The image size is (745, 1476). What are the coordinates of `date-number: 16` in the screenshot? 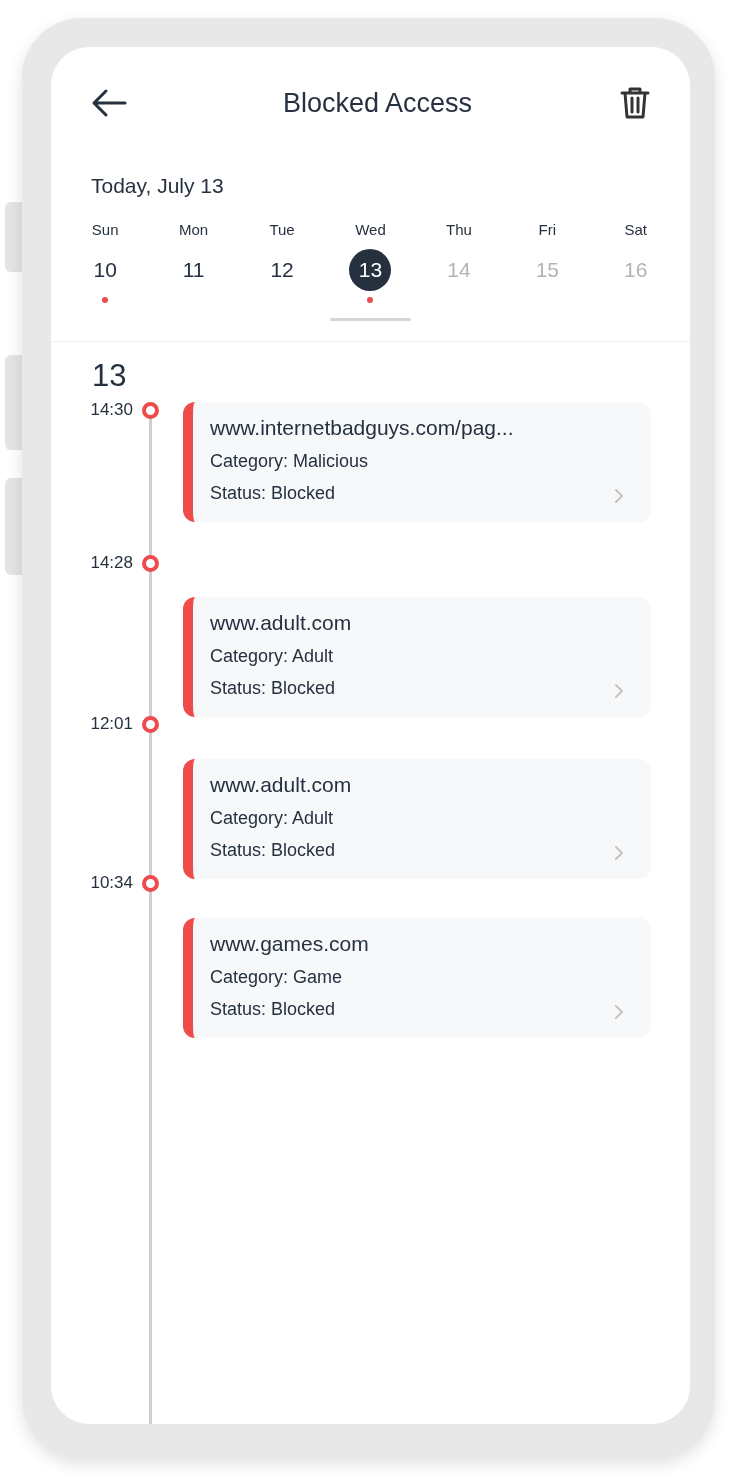 It's located at (636, 270).